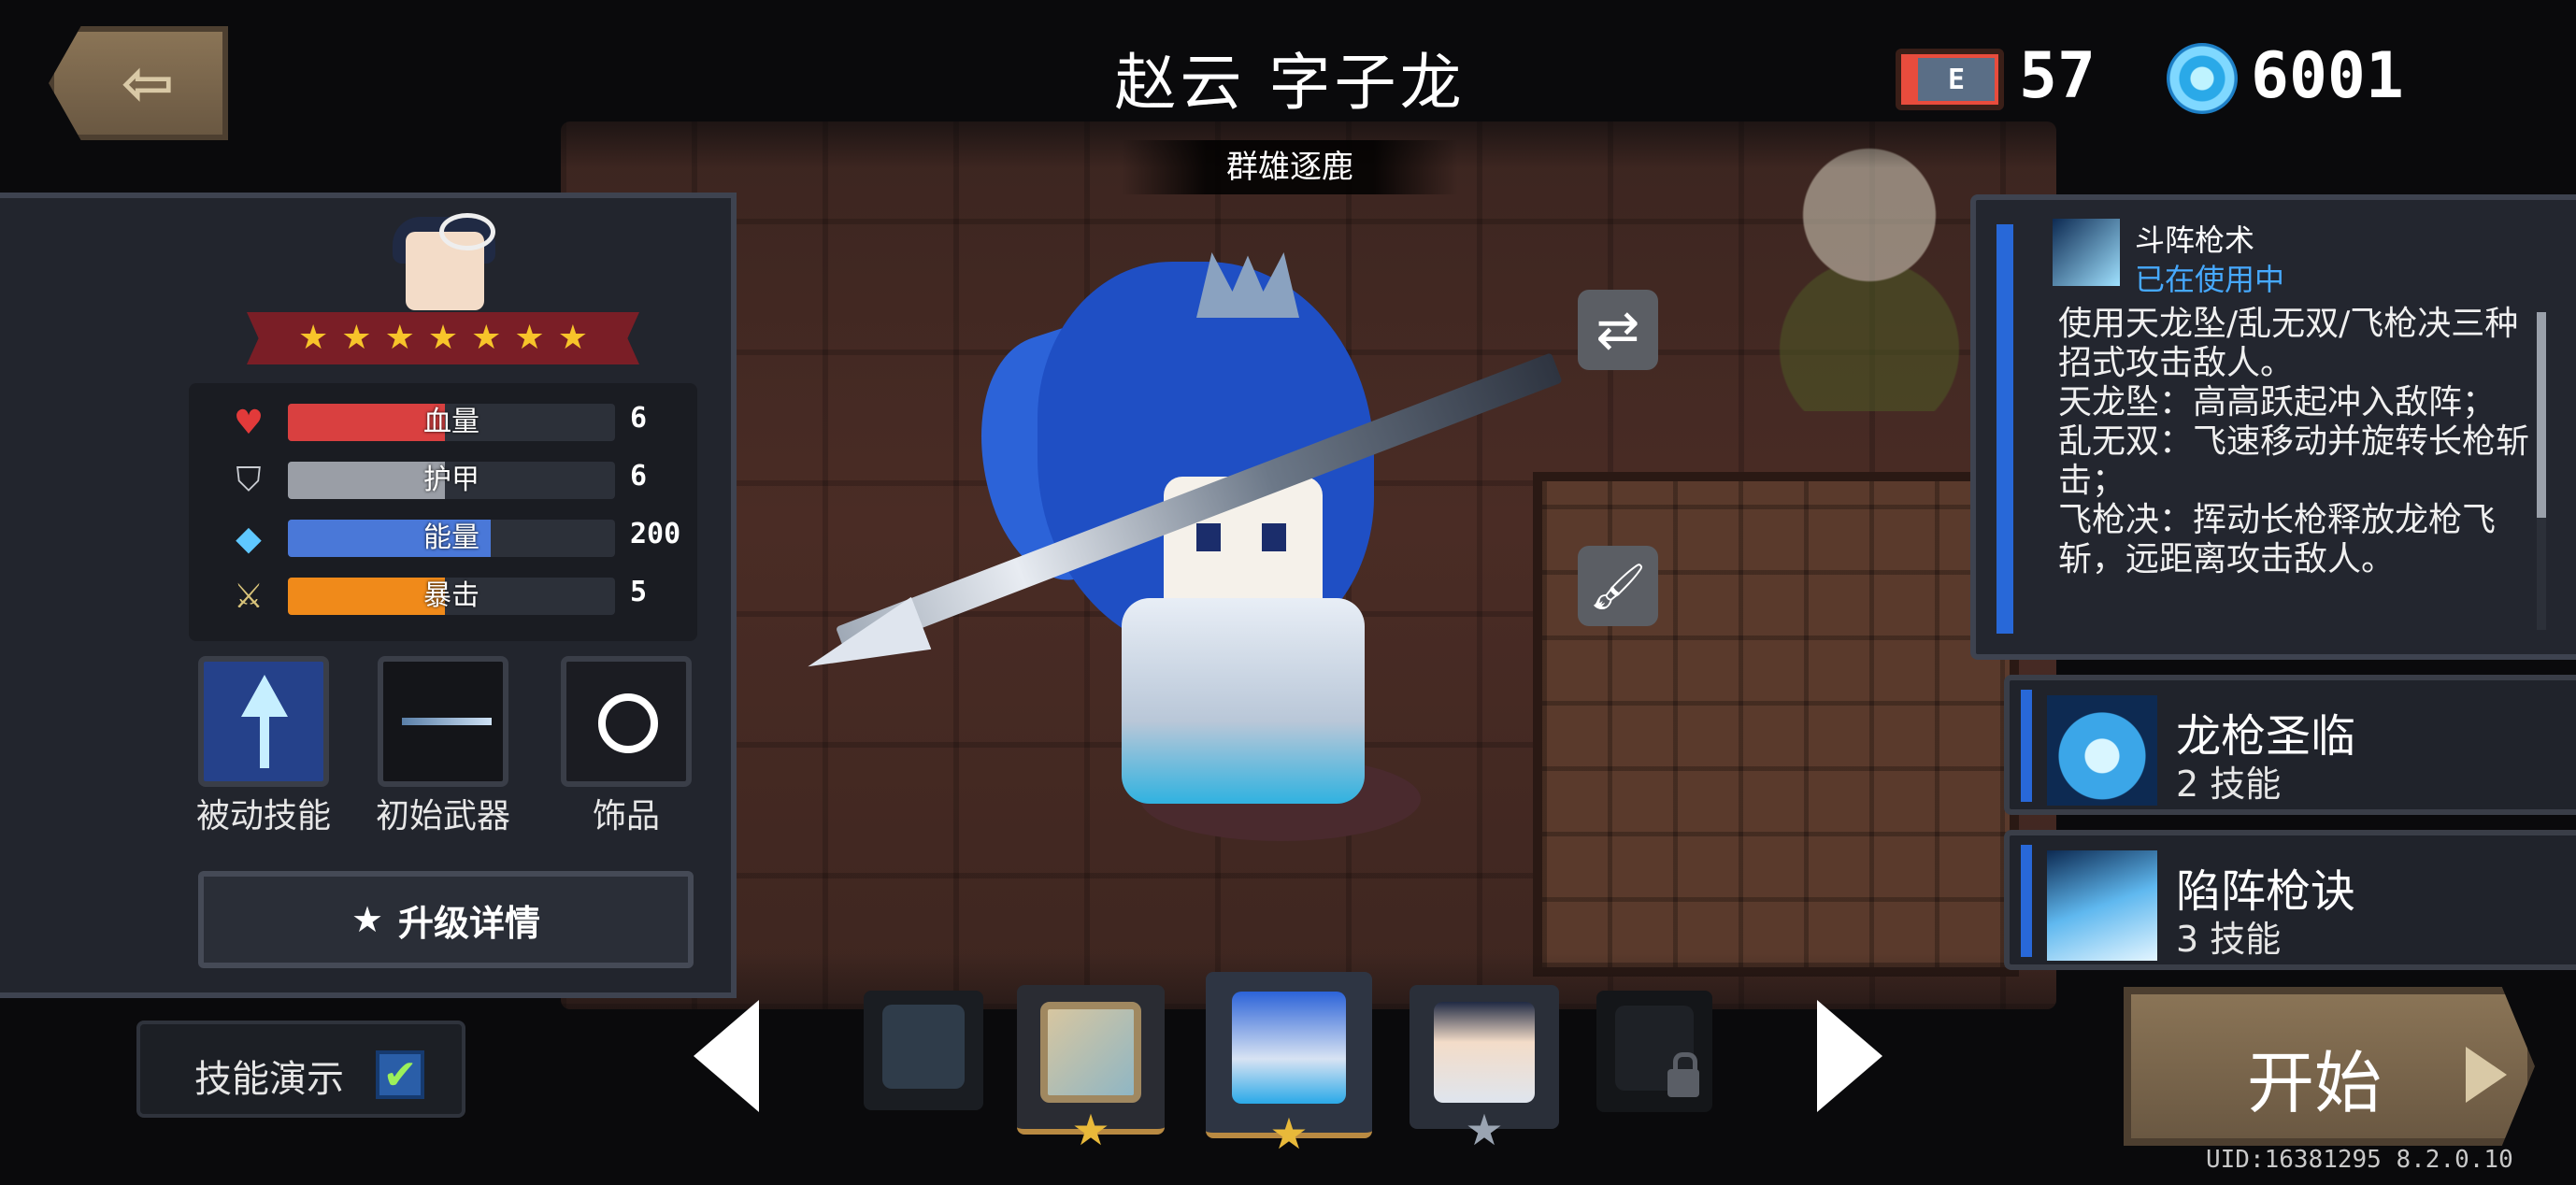 The height and width of the screenshot is (1185, 2576). What do you see at coordinates (2187, 939) in the screenshot?
I see `skill-card-number: 3` at bounding box center [2187, 939].